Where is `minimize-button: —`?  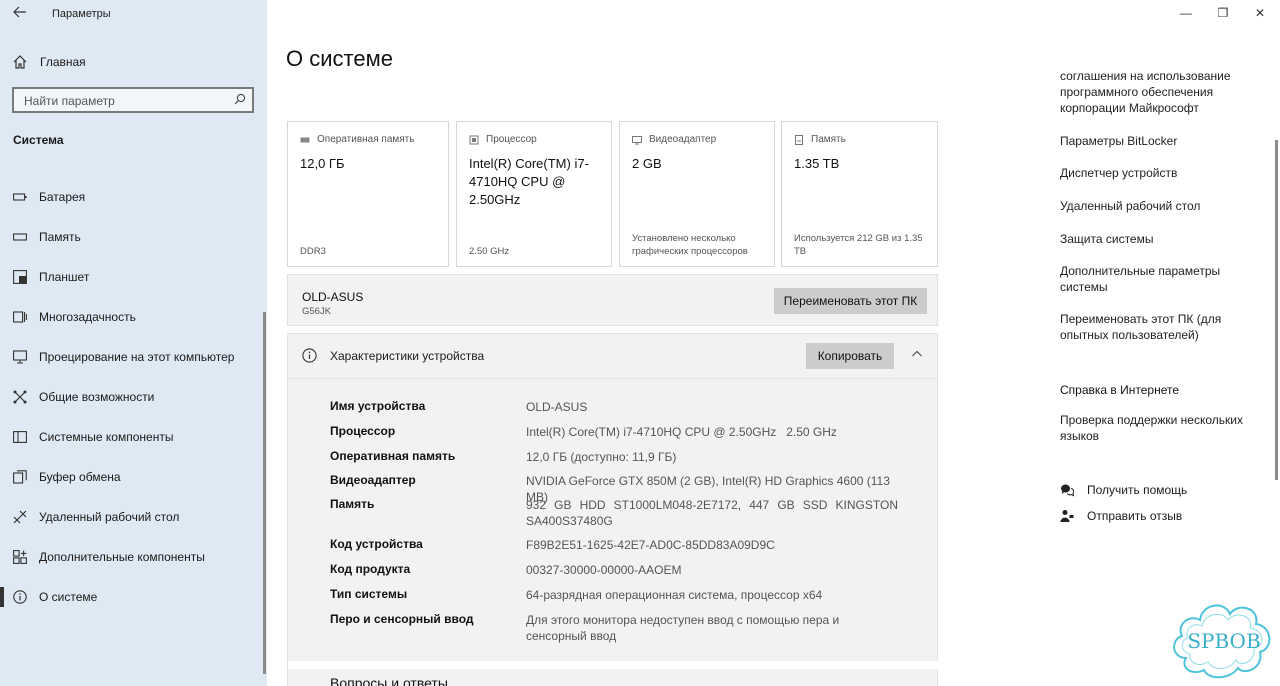
minimize-button: — is located at coordinates (1186, 13).